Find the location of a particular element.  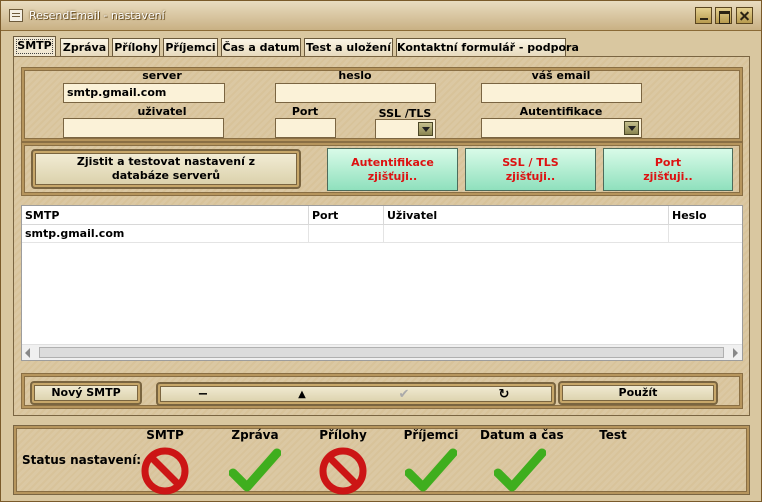

auth-label: Autentifikace is located at coordinates (561, 111).